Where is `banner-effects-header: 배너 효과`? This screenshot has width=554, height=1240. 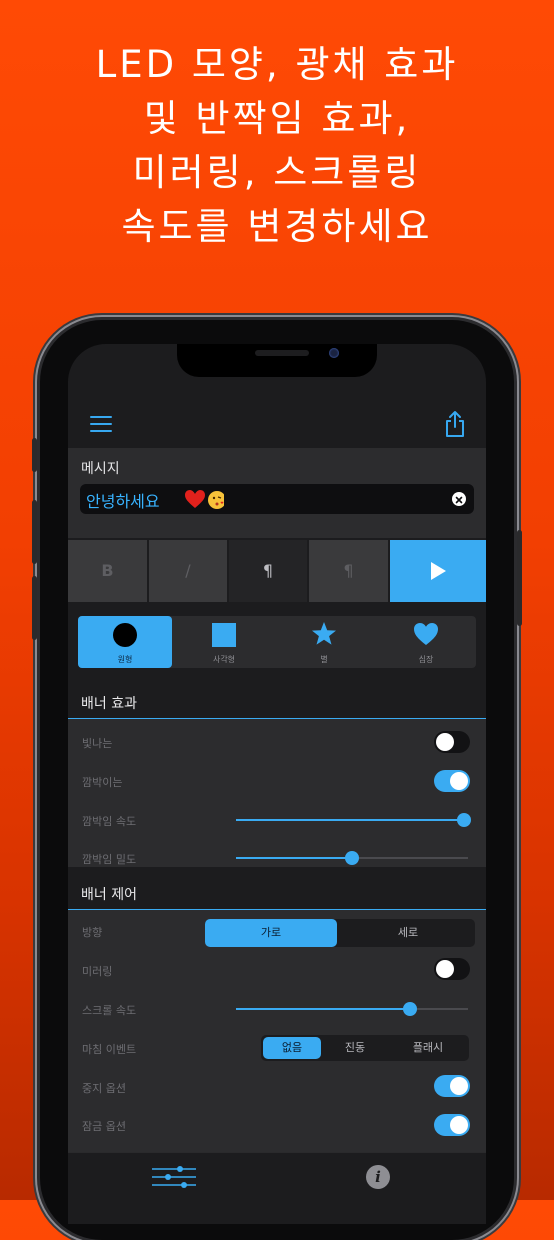 banner-effects-header: 배너 효과 is located at coordinates (277, 701).